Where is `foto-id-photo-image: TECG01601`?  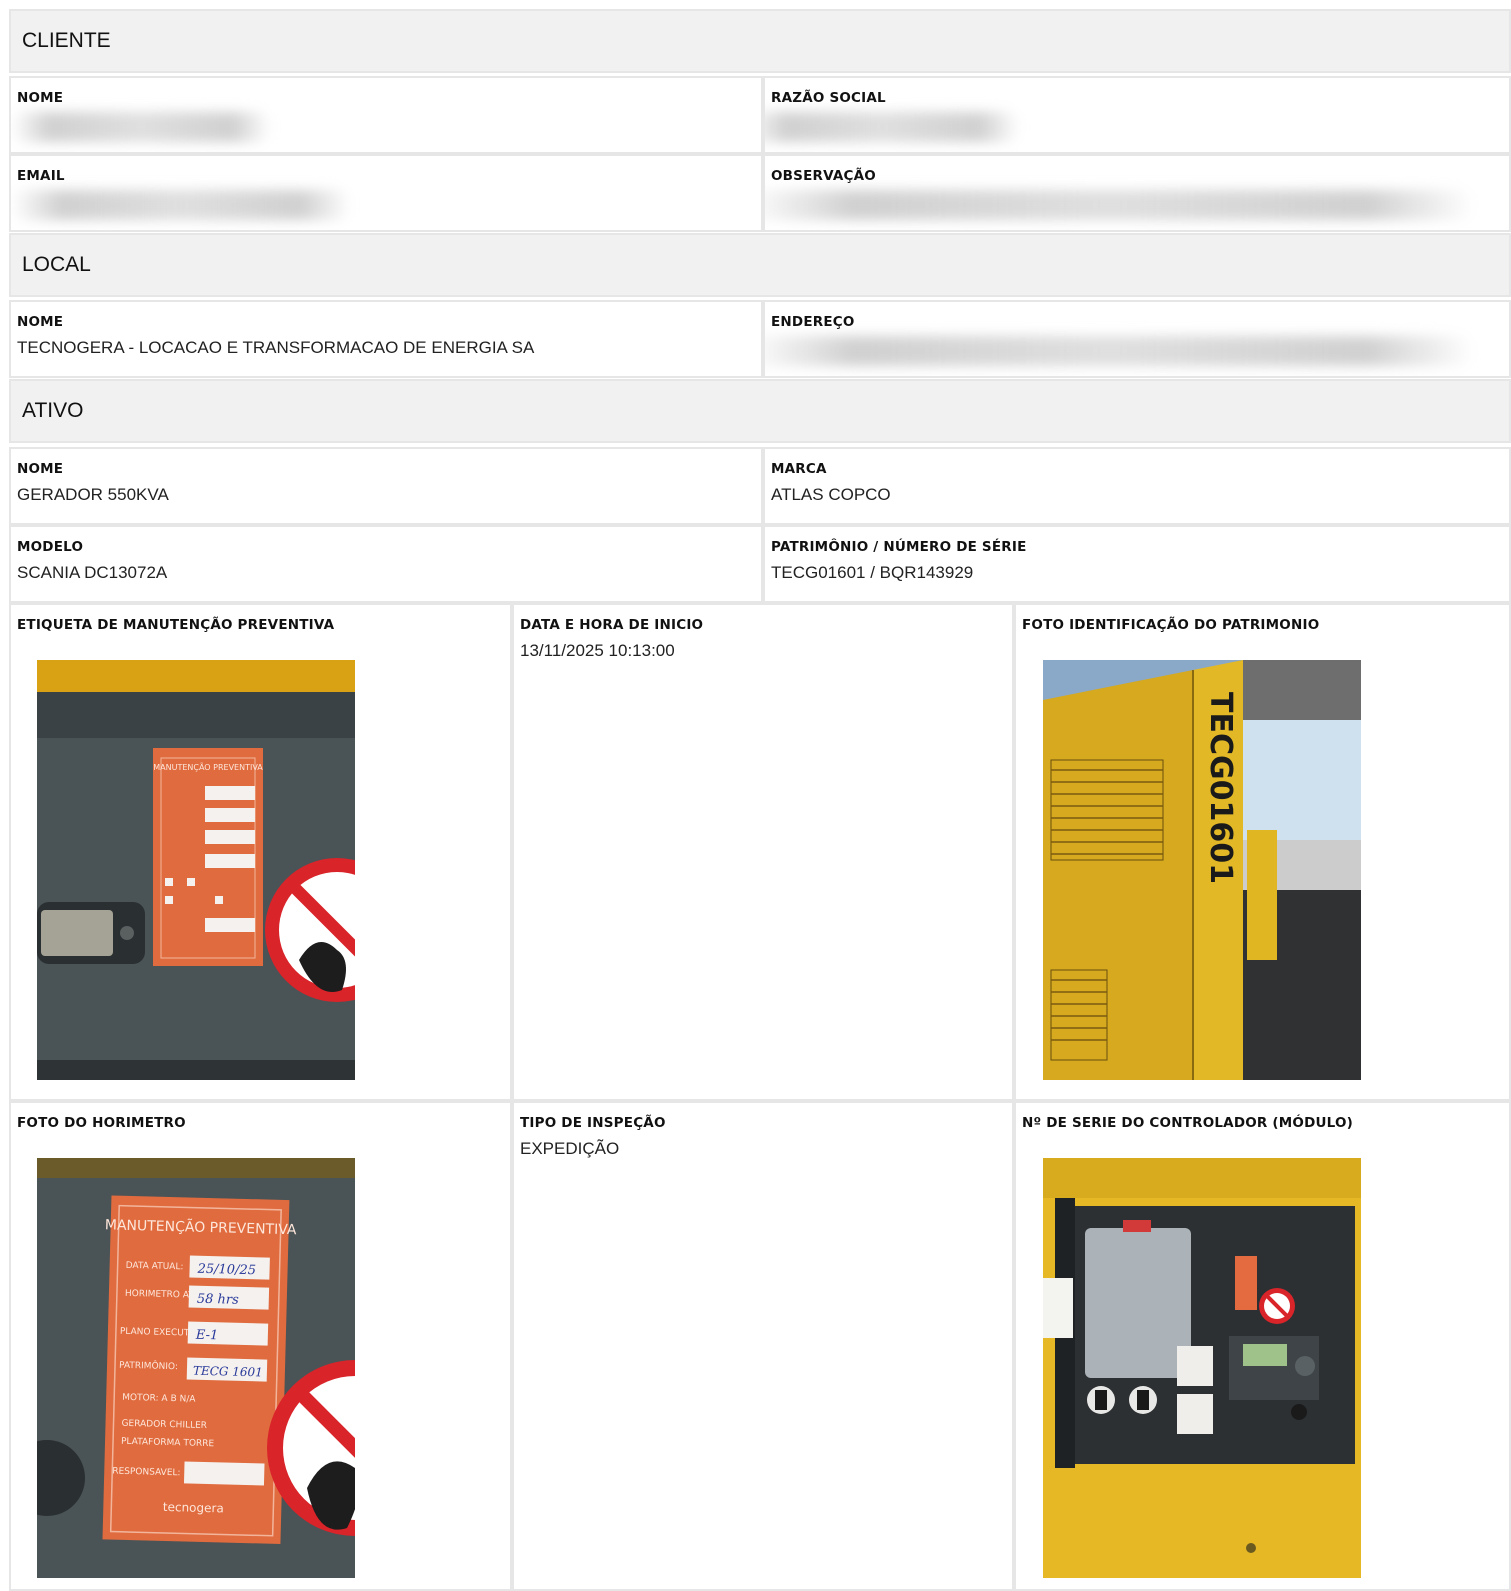
foto-id-photo-image: TECG01601 is located at coordinates (1202, 870).